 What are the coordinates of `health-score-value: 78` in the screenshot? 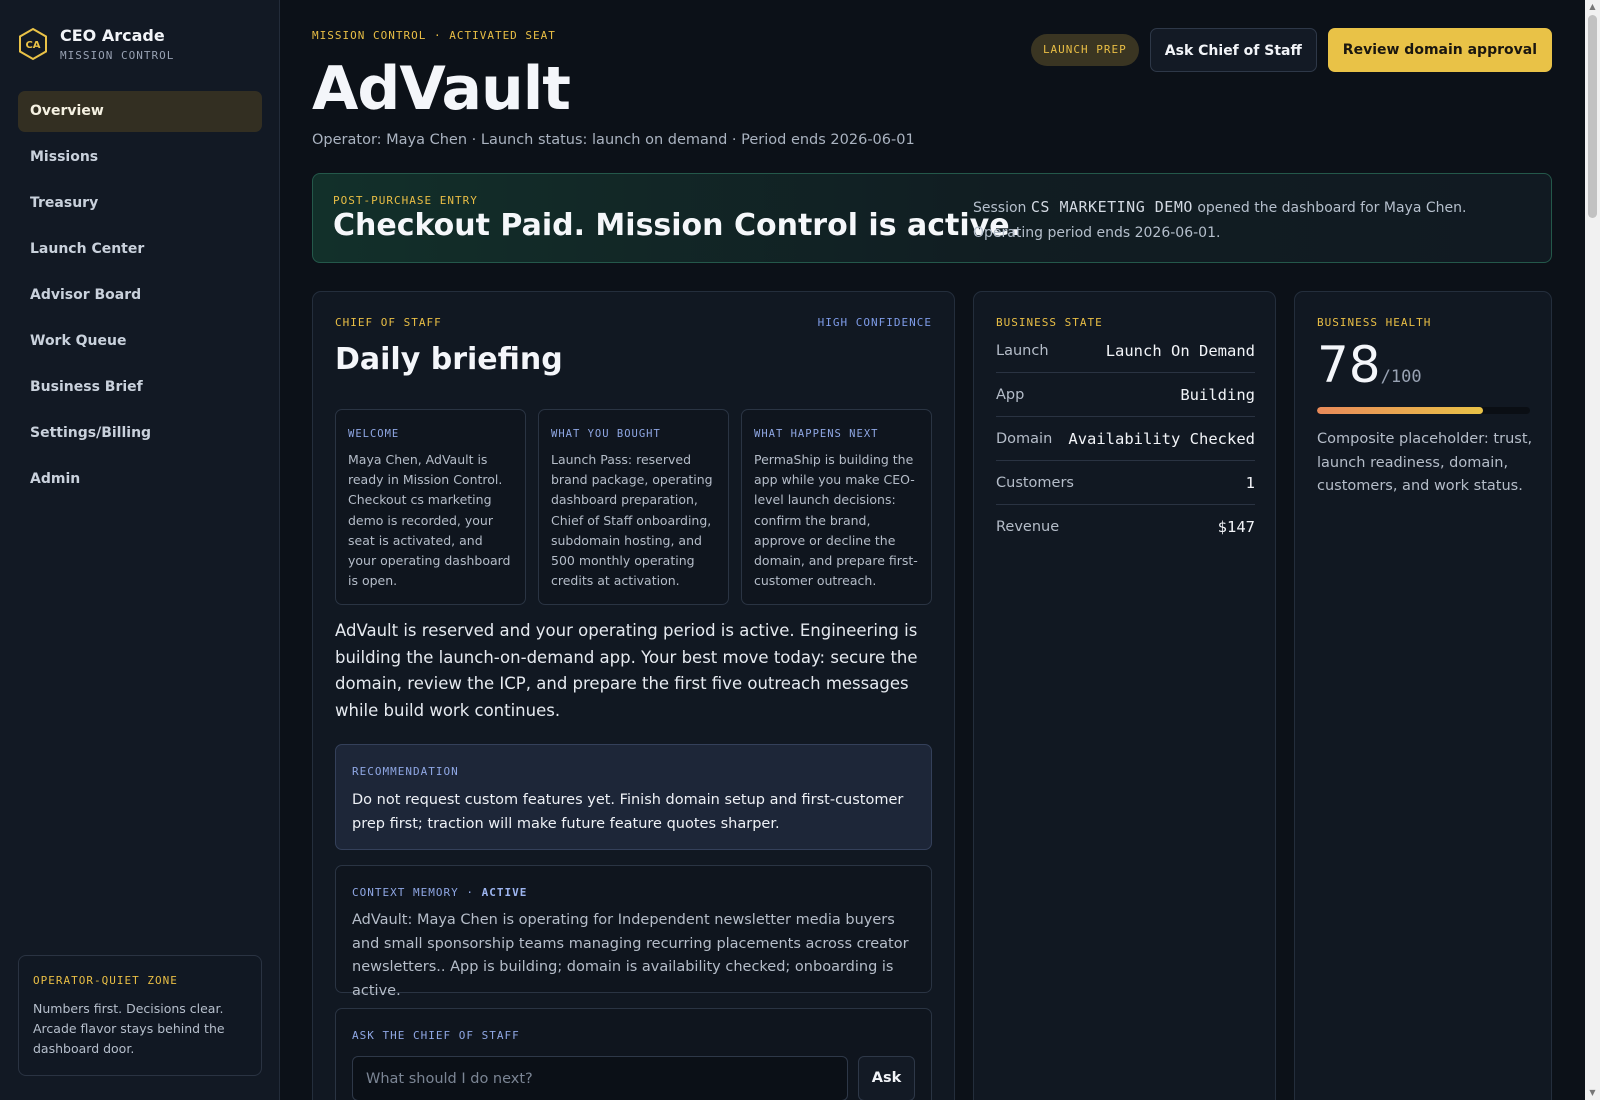 It's located at (1349, 365).